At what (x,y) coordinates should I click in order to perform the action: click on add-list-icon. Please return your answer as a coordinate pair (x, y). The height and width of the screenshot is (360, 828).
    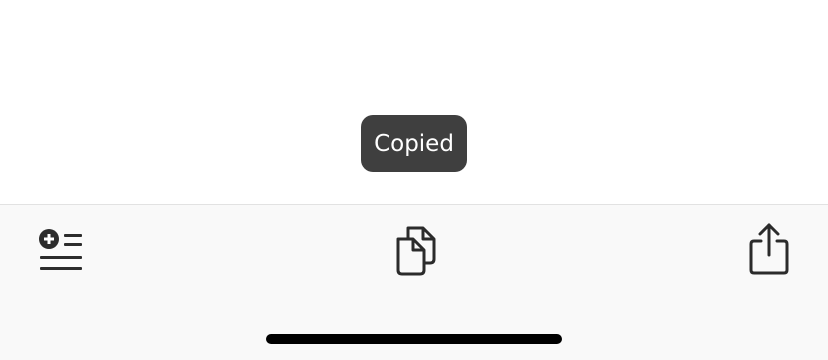
    Looking at the image, I should click on (61, 250).